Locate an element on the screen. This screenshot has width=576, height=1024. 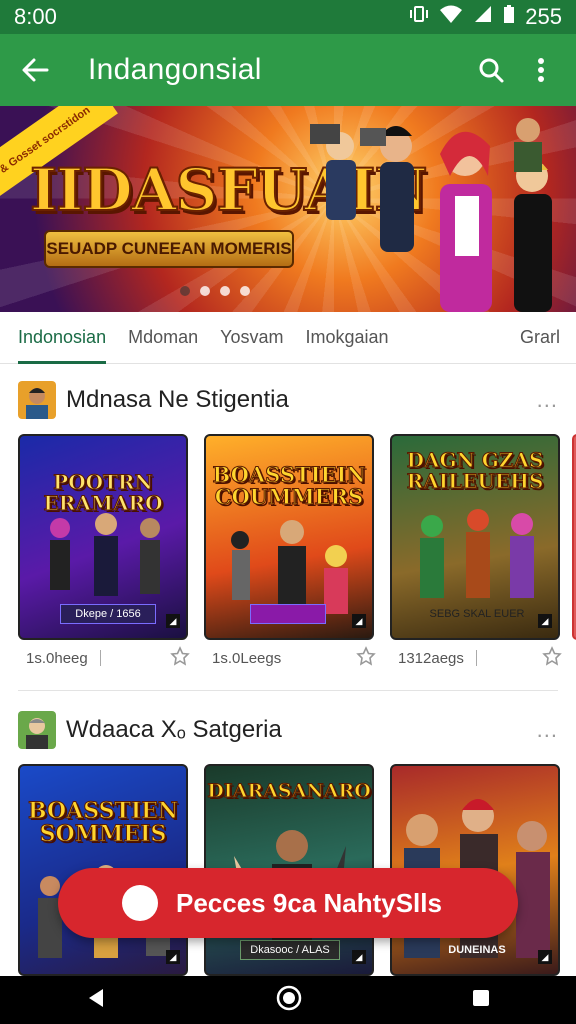
banner-characters-illustration is located at coordinates (431, 215).